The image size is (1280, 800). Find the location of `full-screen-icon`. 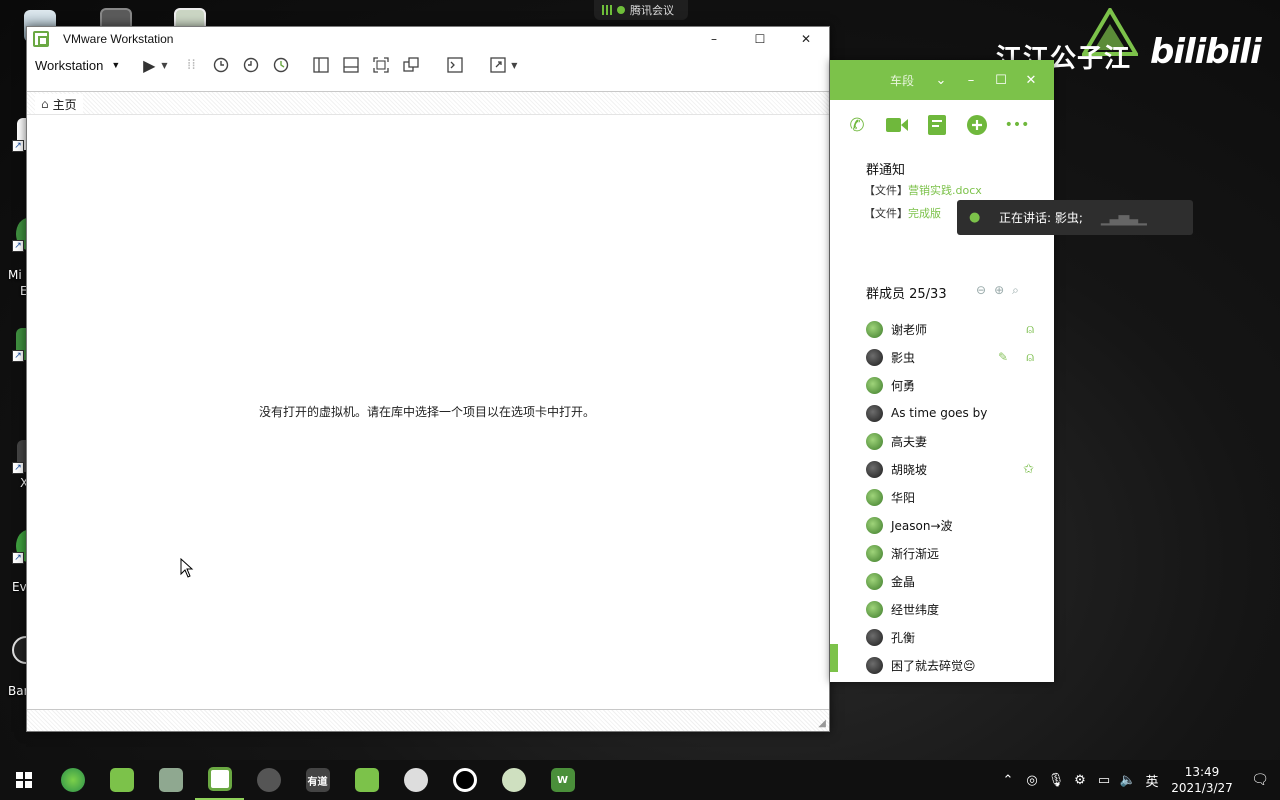

full-screen-icon is located at coordinates (381, 65).